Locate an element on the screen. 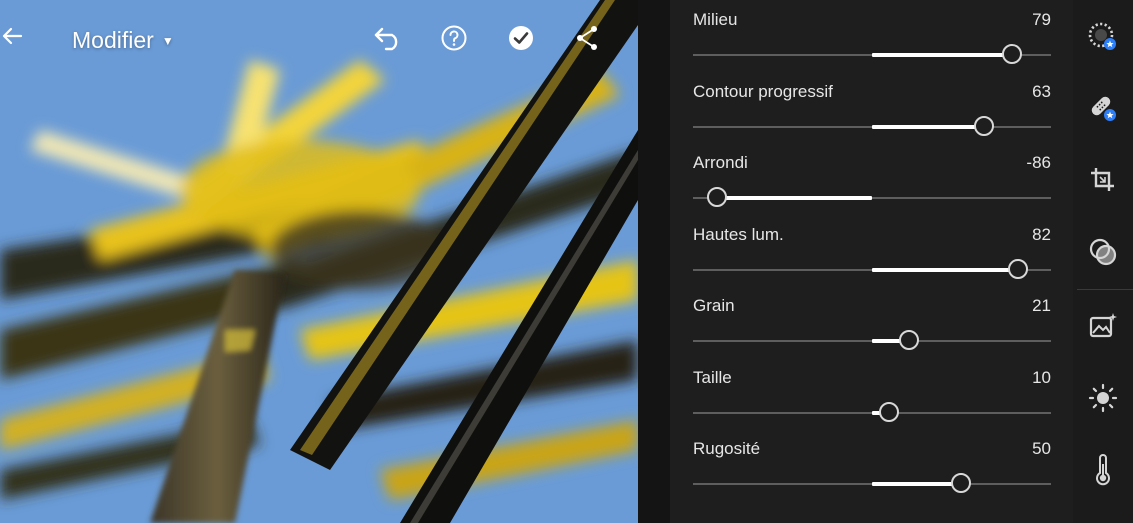 The width and height of the screenshot is (1133, 523). tool-rail is located at coordinates (1103, 261).